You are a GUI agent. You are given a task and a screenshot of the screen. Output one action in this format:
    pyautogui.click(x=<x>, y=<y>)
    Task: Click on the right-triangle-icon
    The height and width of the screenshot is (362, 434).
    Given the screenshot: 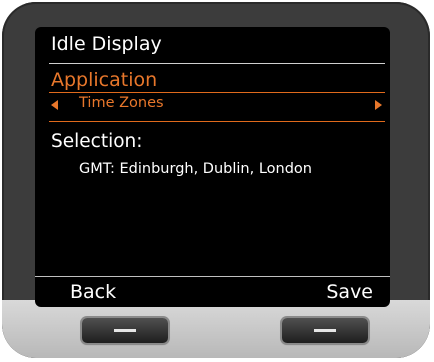 What is the action you would take?
    pyautogui.click(x=378, y=105)
    